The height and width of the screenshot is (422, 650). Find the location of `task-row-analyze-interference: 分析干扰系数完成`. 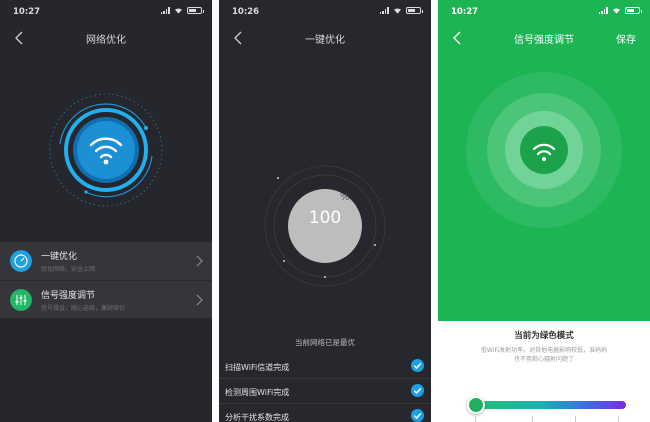

task-row-analyze-interference: 分析干扰系数完成 is located at coordinates (325, 413).